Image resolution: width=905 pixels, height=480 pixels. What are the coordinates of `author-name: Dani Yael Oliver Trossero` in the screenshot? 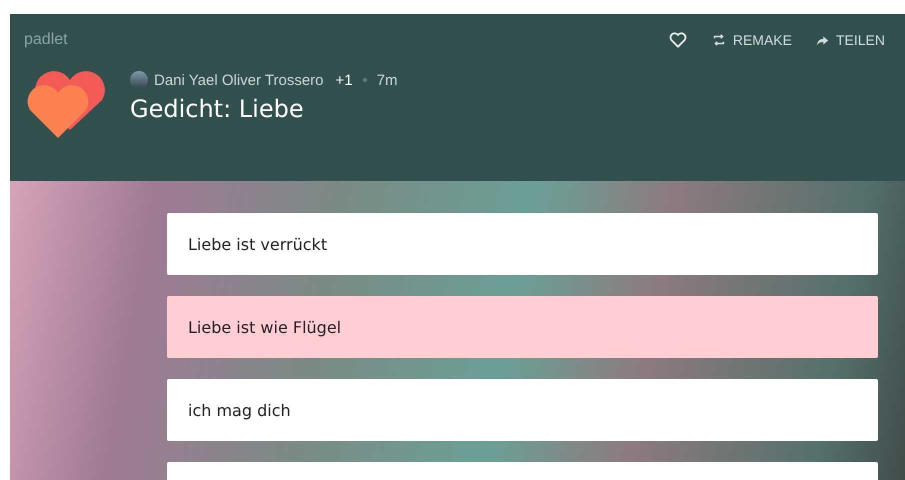 It's located at (239, 80).